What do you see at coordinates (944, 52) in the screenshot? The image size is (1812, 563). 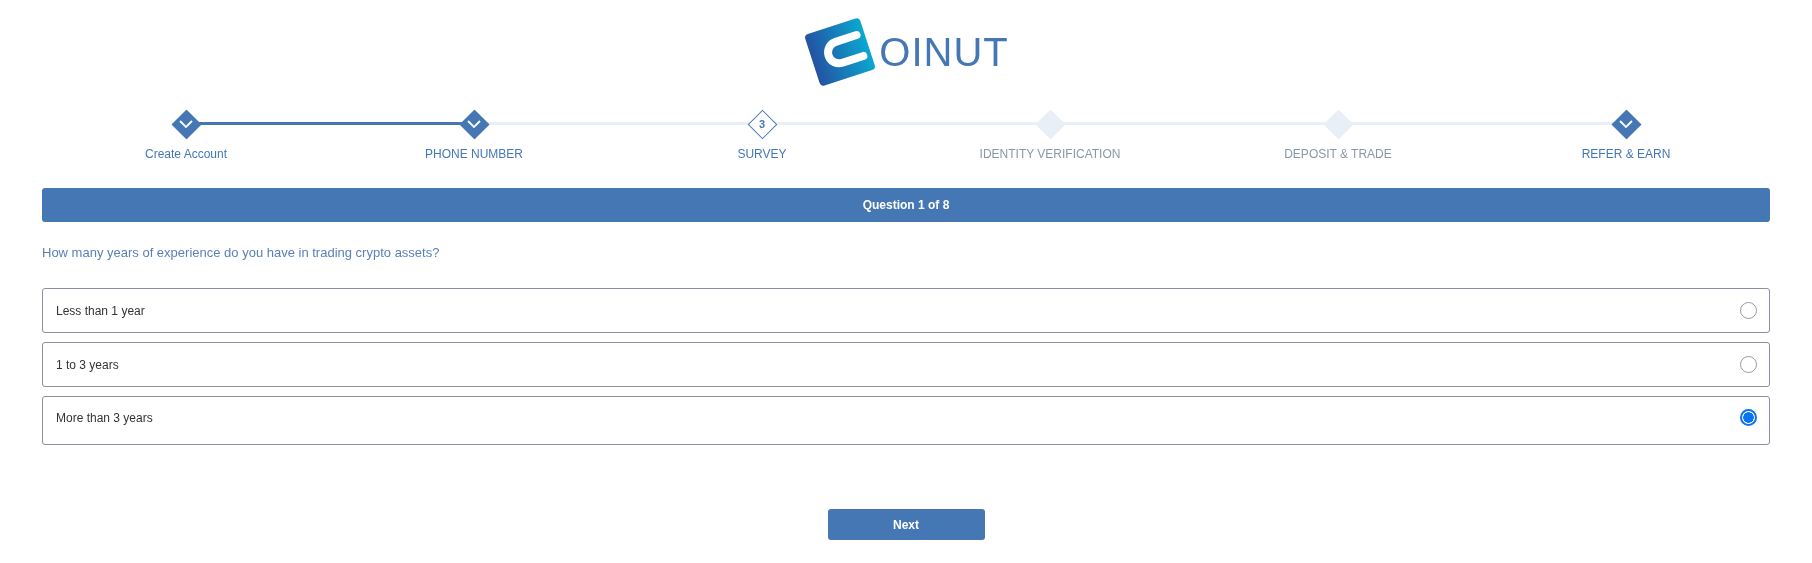 I see `logo-text: OINUT` at bounding box center [944, 52].